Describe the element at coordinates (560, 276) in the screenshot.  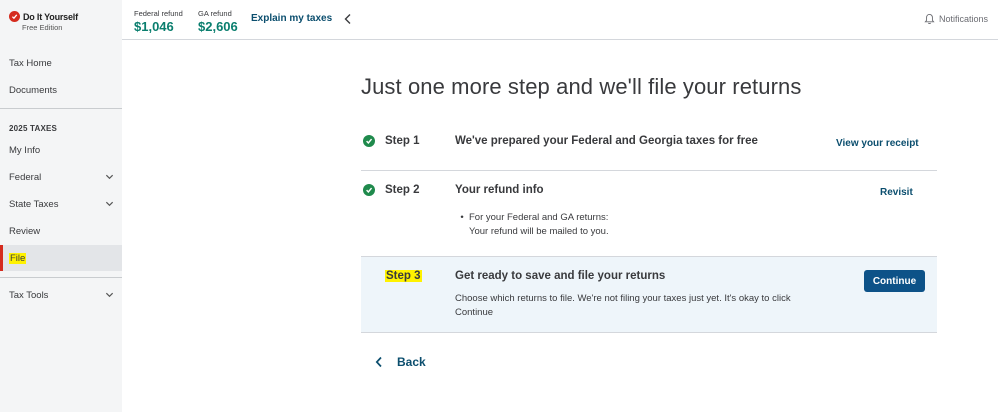
I see `step-3-title: Get ready to save and file your returns` at that location.